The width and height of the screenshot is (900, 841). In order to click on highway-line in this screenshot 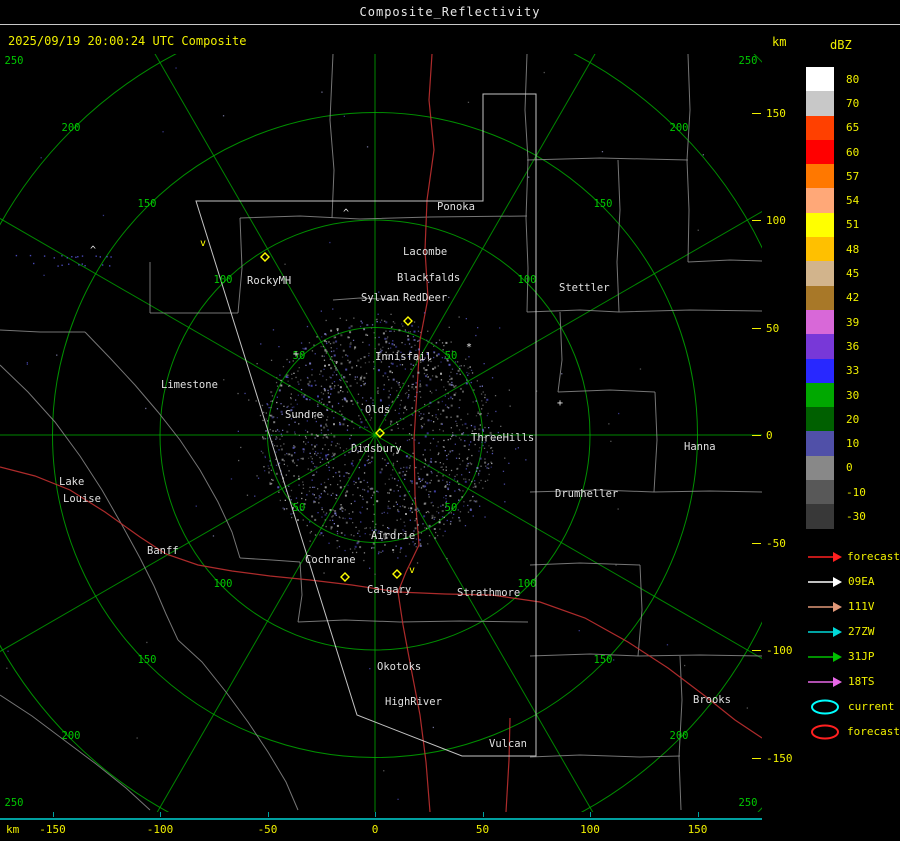, I will do `click(579, 665)`.